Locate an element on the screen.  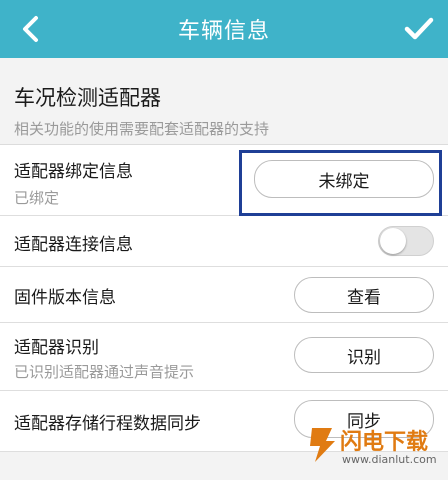
binding-status: 已绑定 is located at coordinates (37, 198).